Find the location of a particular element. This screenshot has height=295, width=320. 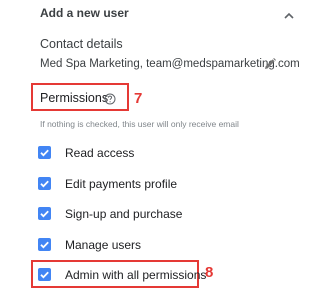

checkbox-manage-users is located at coordinates (44, 244).